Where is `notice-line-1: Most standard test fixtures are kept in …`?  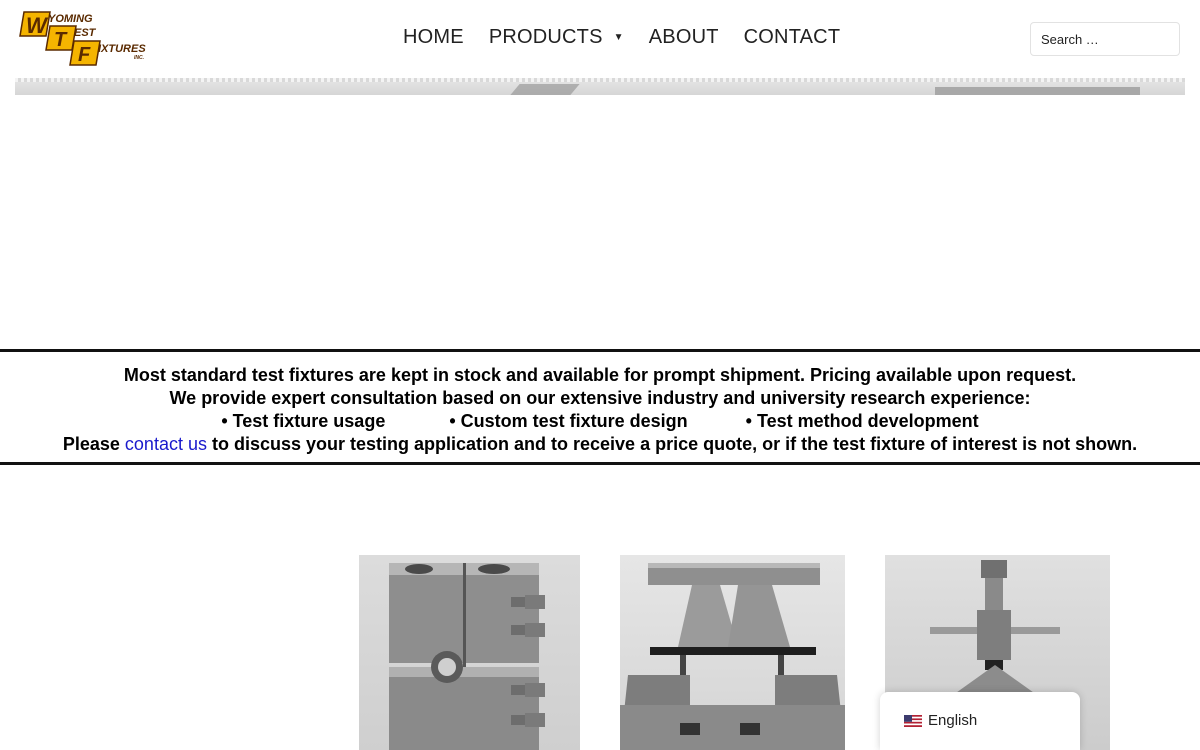 notice-line-1: Most standard test fixtures are kept in … is located at coordinates (600, 375).